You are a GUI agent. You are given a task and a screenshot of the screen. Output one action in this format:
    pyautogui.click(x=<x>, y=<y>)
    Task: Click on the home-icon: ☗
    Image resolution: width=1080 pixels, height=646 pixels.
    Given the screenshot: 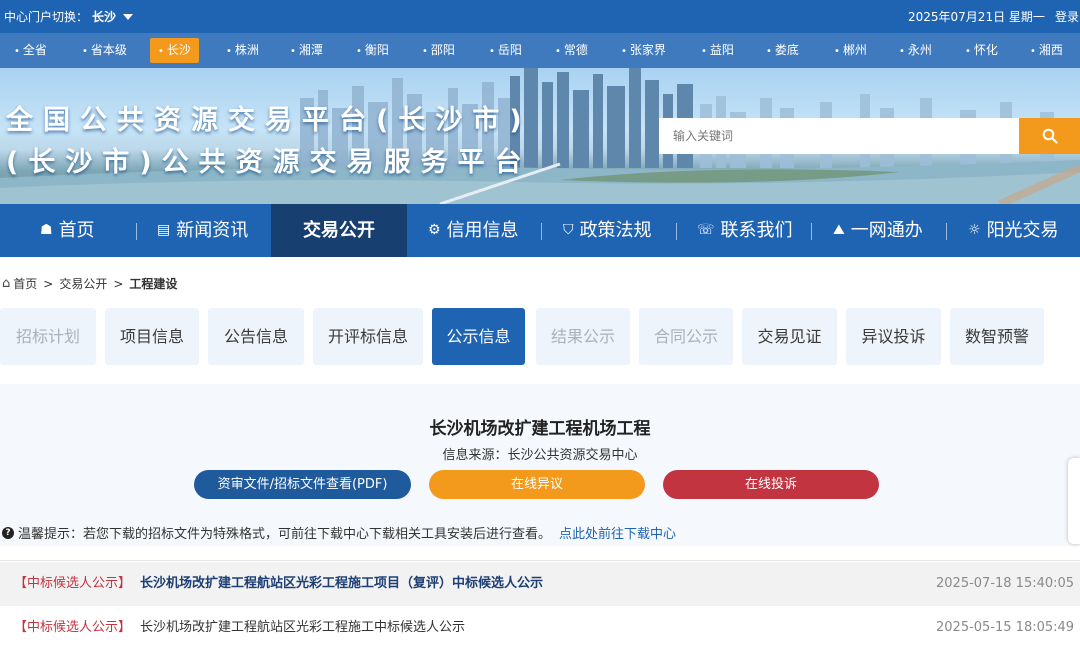 What is the action you would take?
    pyautogui.click(x=46, y=230)
    